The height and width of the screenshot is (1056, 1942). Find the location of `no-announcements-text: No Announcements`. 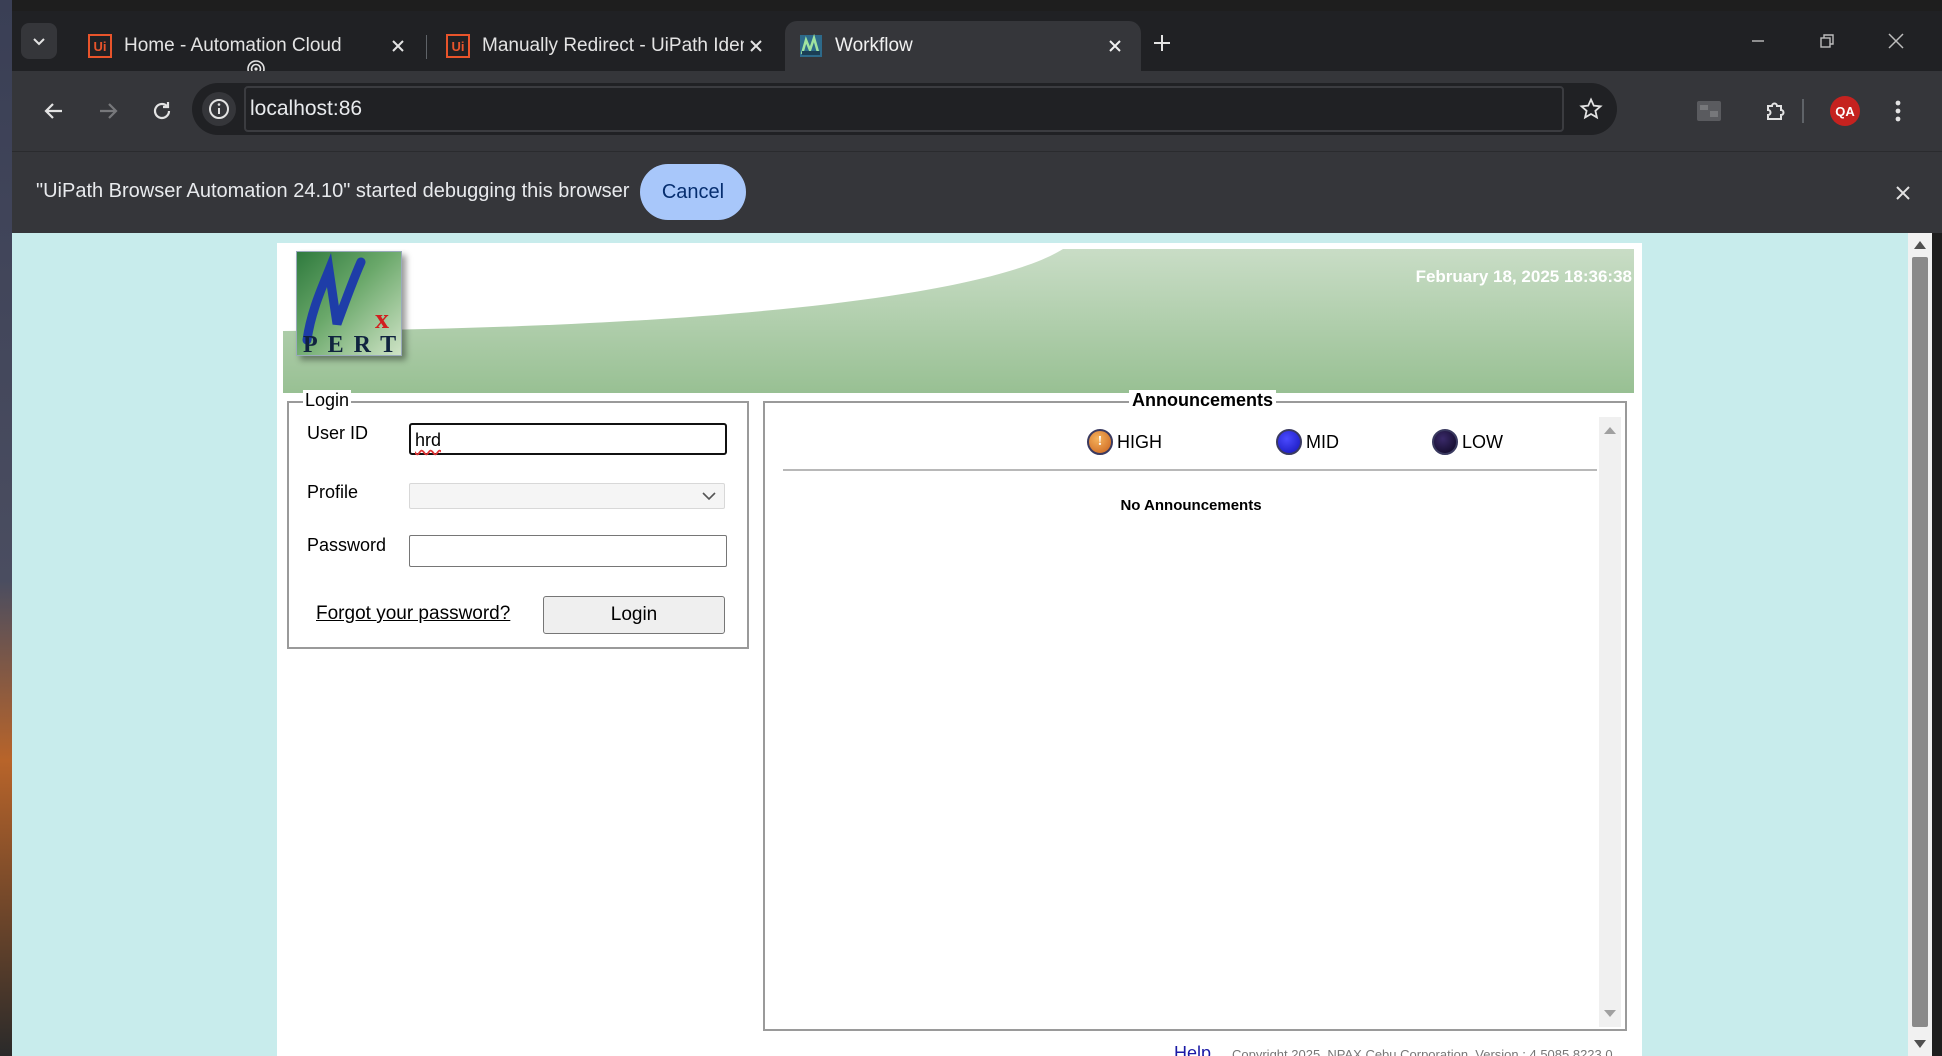

no-announcements-text: No Announcements is located at coordinates (1191, 505).